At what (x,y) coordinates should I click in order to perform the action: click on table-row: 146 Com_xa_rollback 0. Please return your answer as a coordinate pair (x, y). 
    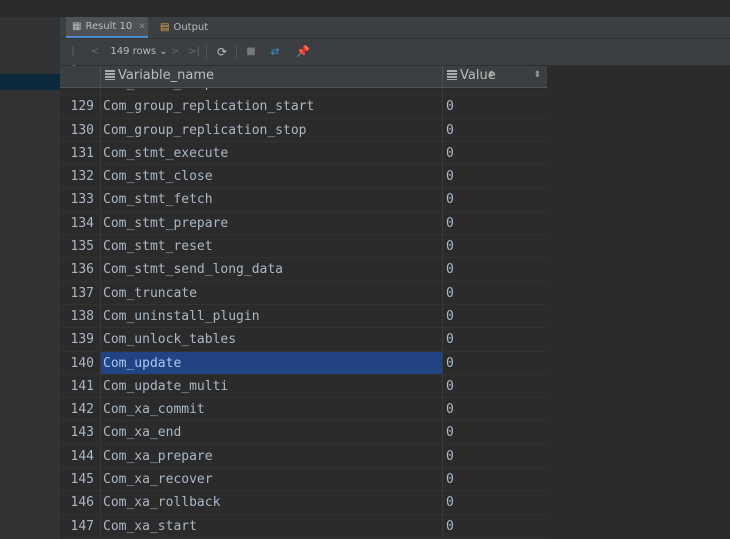
    Looking at the image, I should click on (303, 503).